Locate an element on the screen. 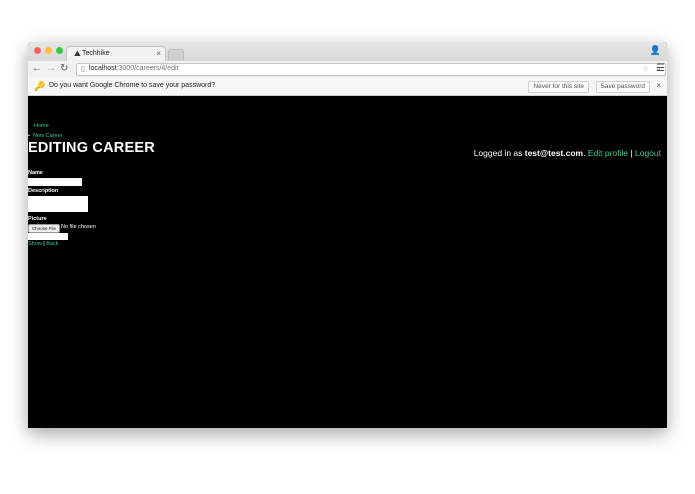  back-link: Back is located at coordinates (52, 244).